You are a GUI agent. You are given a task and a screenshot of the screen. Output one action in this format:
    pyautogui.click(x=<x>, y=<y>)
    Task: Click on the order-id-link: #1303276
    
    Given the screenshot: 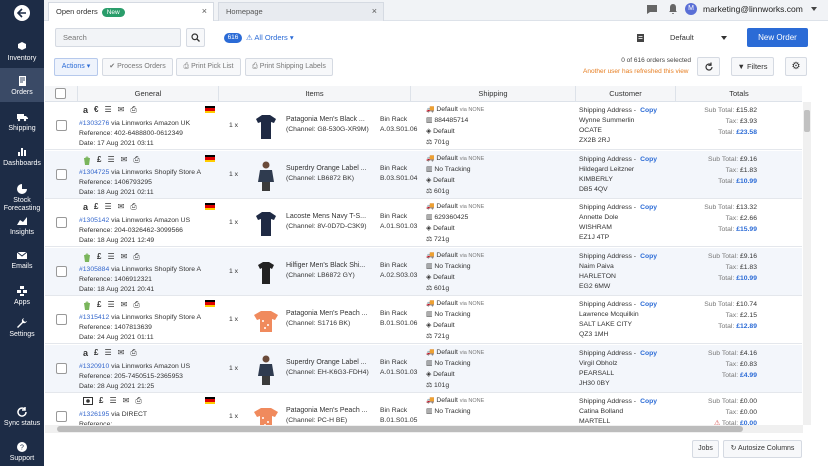 What is the action you would take?
    pyautogui.click(x=94, y=123)
    